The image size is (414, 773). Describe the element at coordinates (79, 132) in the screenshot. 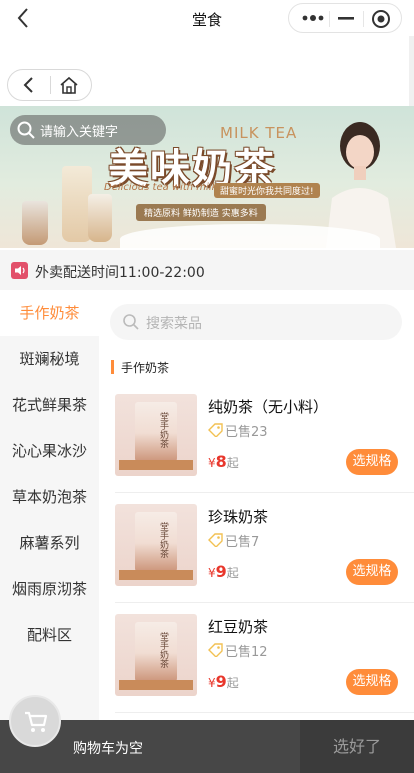

I see `banner-search-placeholder: 请输入关键字` at that location.